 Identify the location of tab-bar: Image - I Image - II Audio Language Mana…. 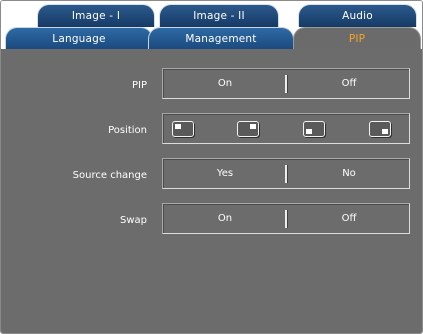
(211, 25).